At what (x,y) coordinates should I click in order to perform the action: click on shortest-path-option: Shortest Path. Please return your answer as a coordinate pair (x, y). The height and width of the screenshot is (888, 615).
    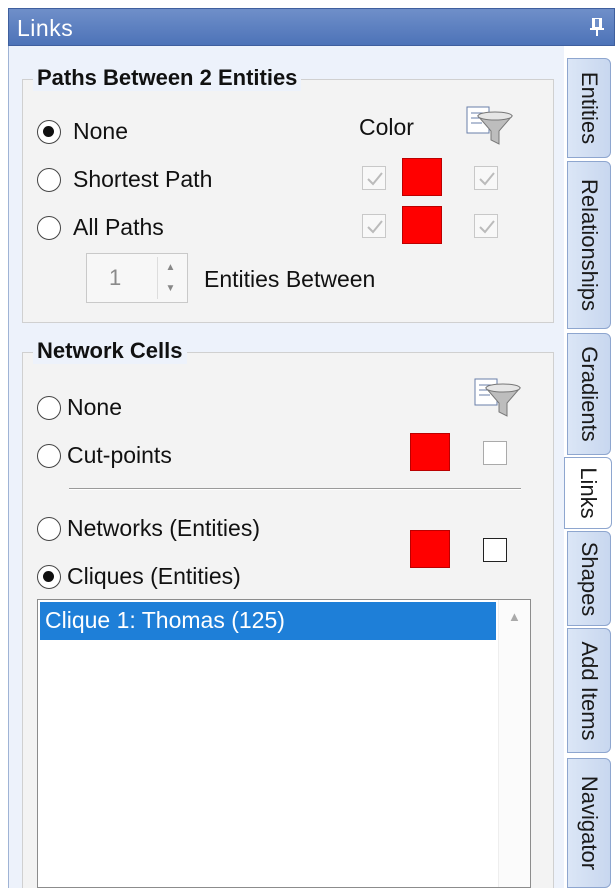
    Looking at the image, I should click on (124, 179).